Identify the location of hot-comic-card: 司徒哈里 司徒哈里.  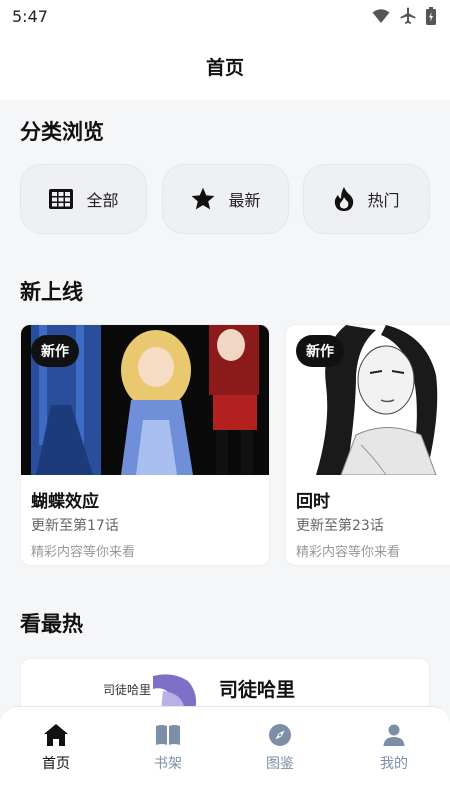
(225, 682).